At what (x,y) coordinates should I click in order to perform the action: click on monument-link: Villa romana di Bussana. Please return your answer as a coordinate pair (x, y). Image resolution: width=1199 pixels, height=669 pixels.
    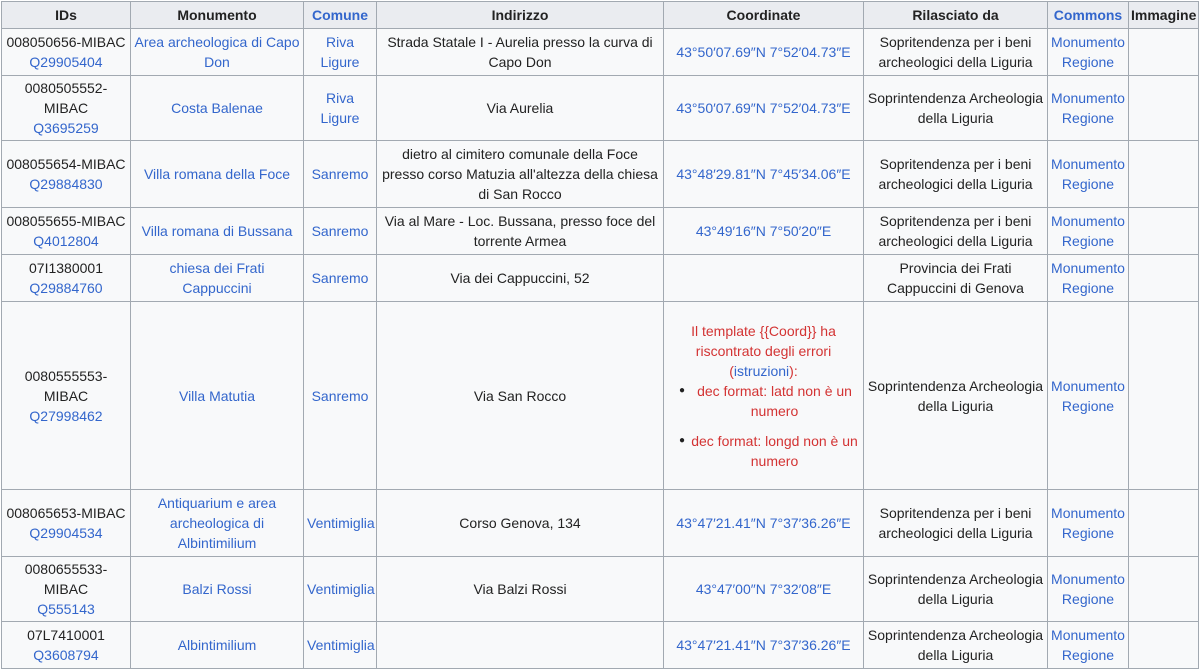
    Looking at the image, I should click on (217, 231).